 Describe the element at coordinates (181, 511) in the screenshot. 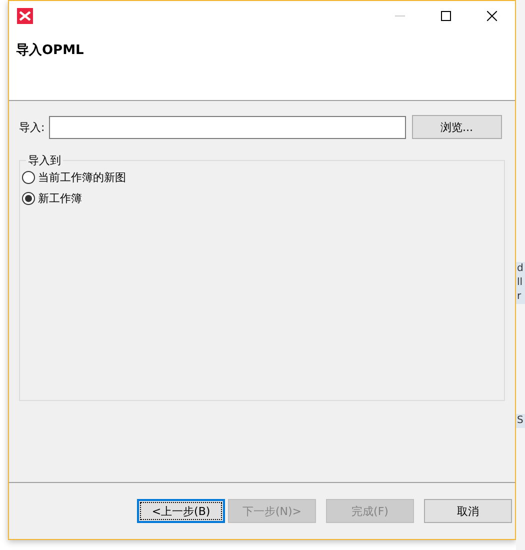

I see `wizard-button: <上一步(B)` at that location.